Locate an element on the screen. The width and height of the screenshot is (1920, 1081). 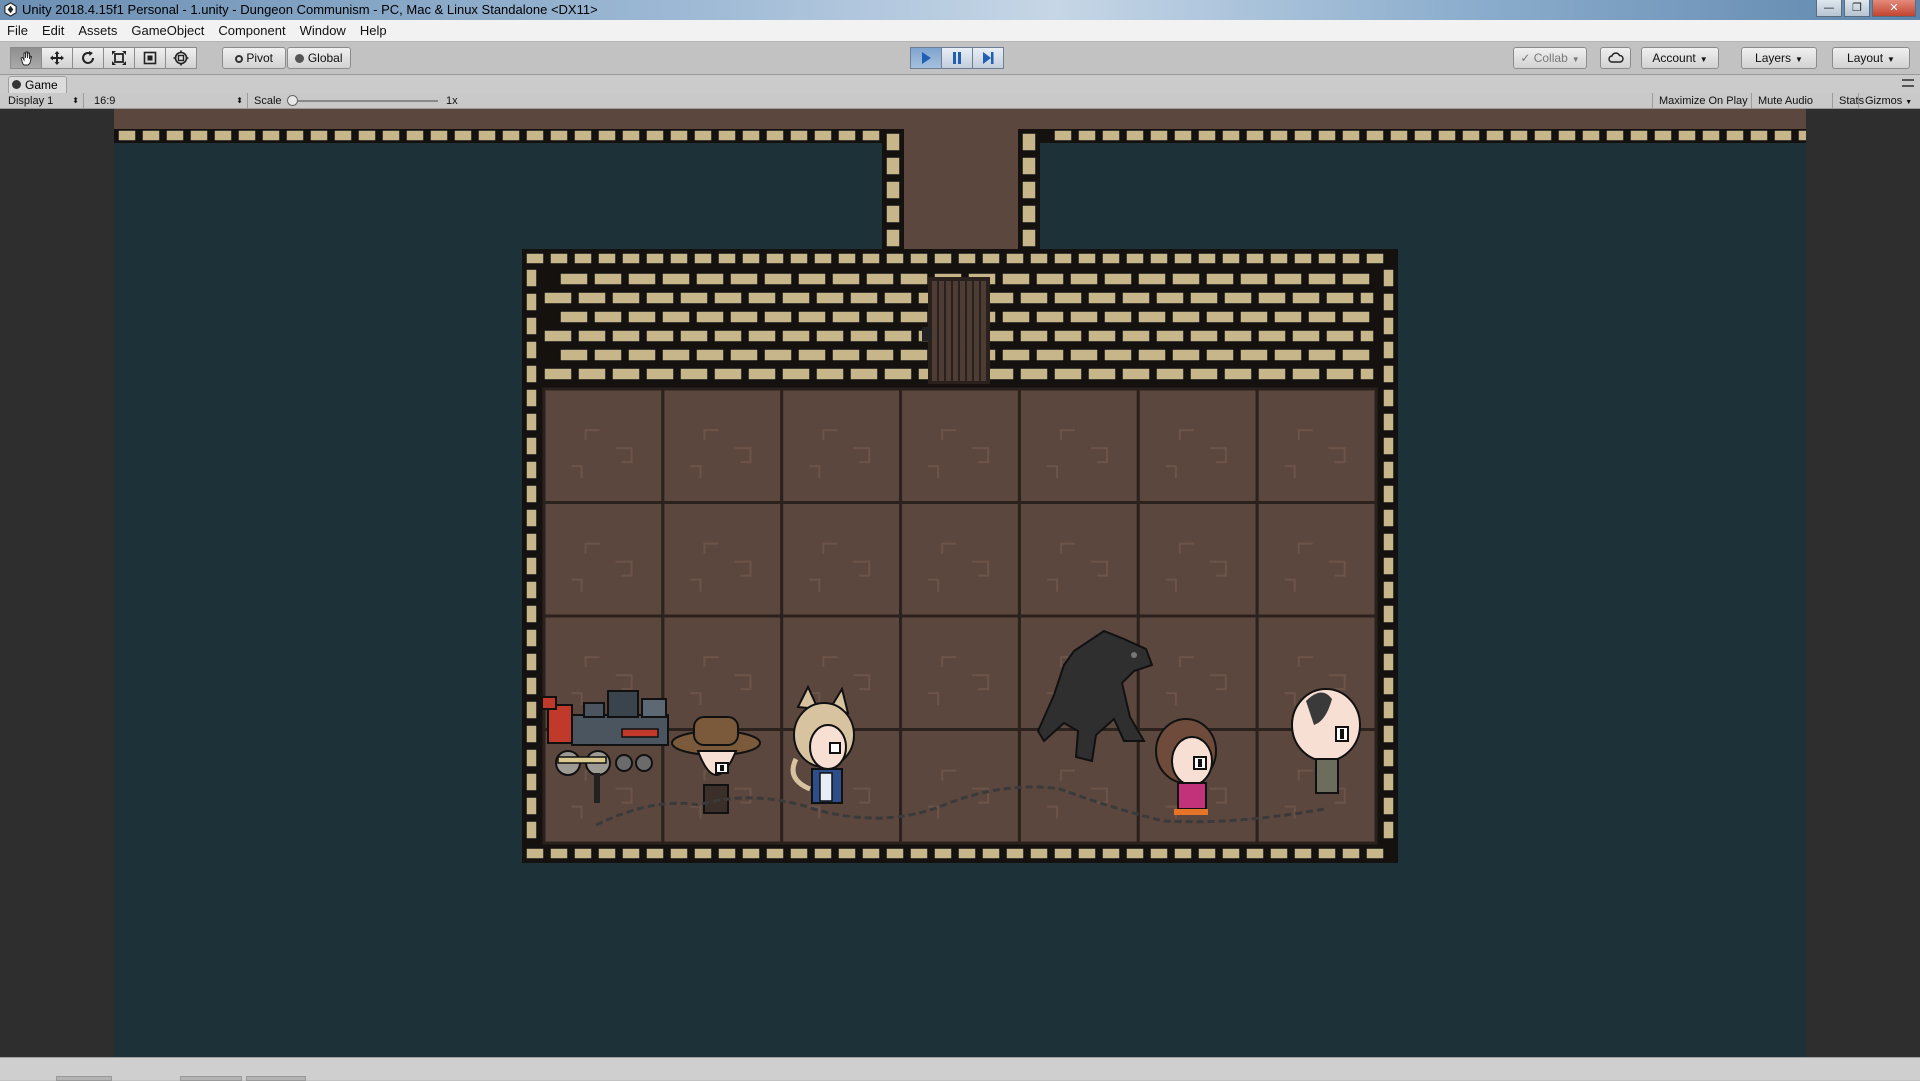
mute-audio-toggle: Mute Audio is located at coordinates (1785, 101).